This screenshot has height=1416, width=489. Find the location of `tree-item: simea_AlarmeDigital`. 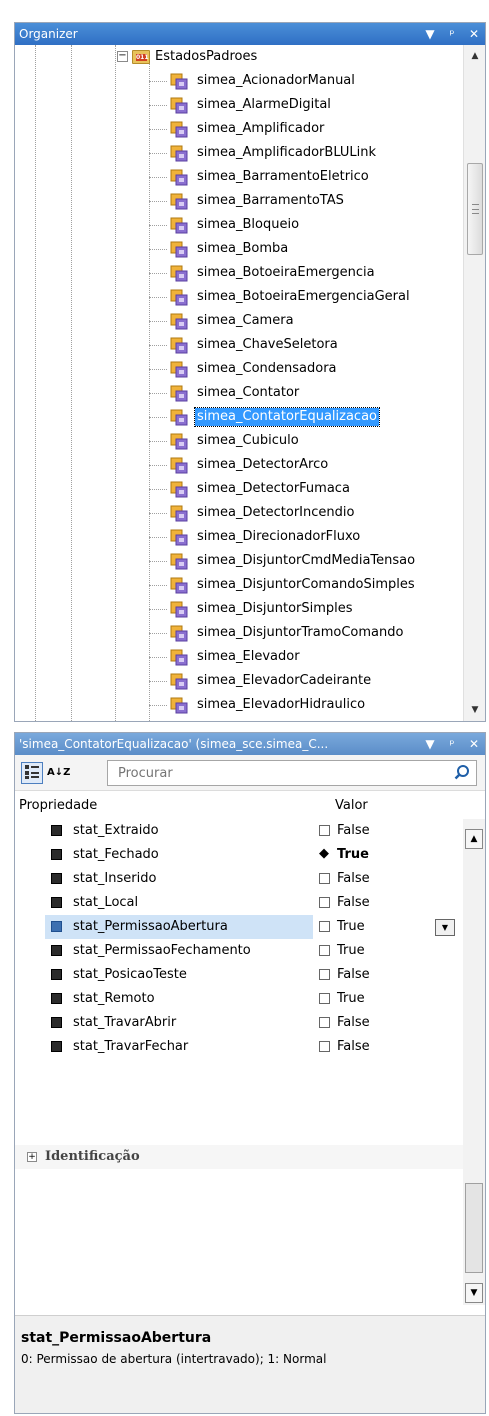

tree-item: simea_AlarmeDigital is located at coordinates (239, 105).